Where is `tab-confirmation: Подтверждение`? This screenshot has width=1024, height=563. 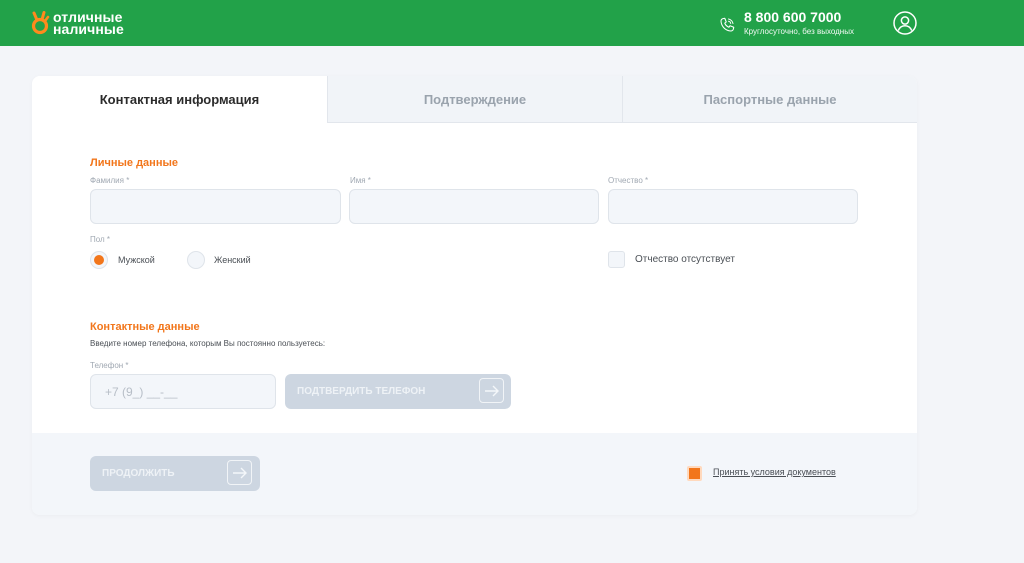 tab-confirmation: Подтверждение is located at coordinates (474, 99).